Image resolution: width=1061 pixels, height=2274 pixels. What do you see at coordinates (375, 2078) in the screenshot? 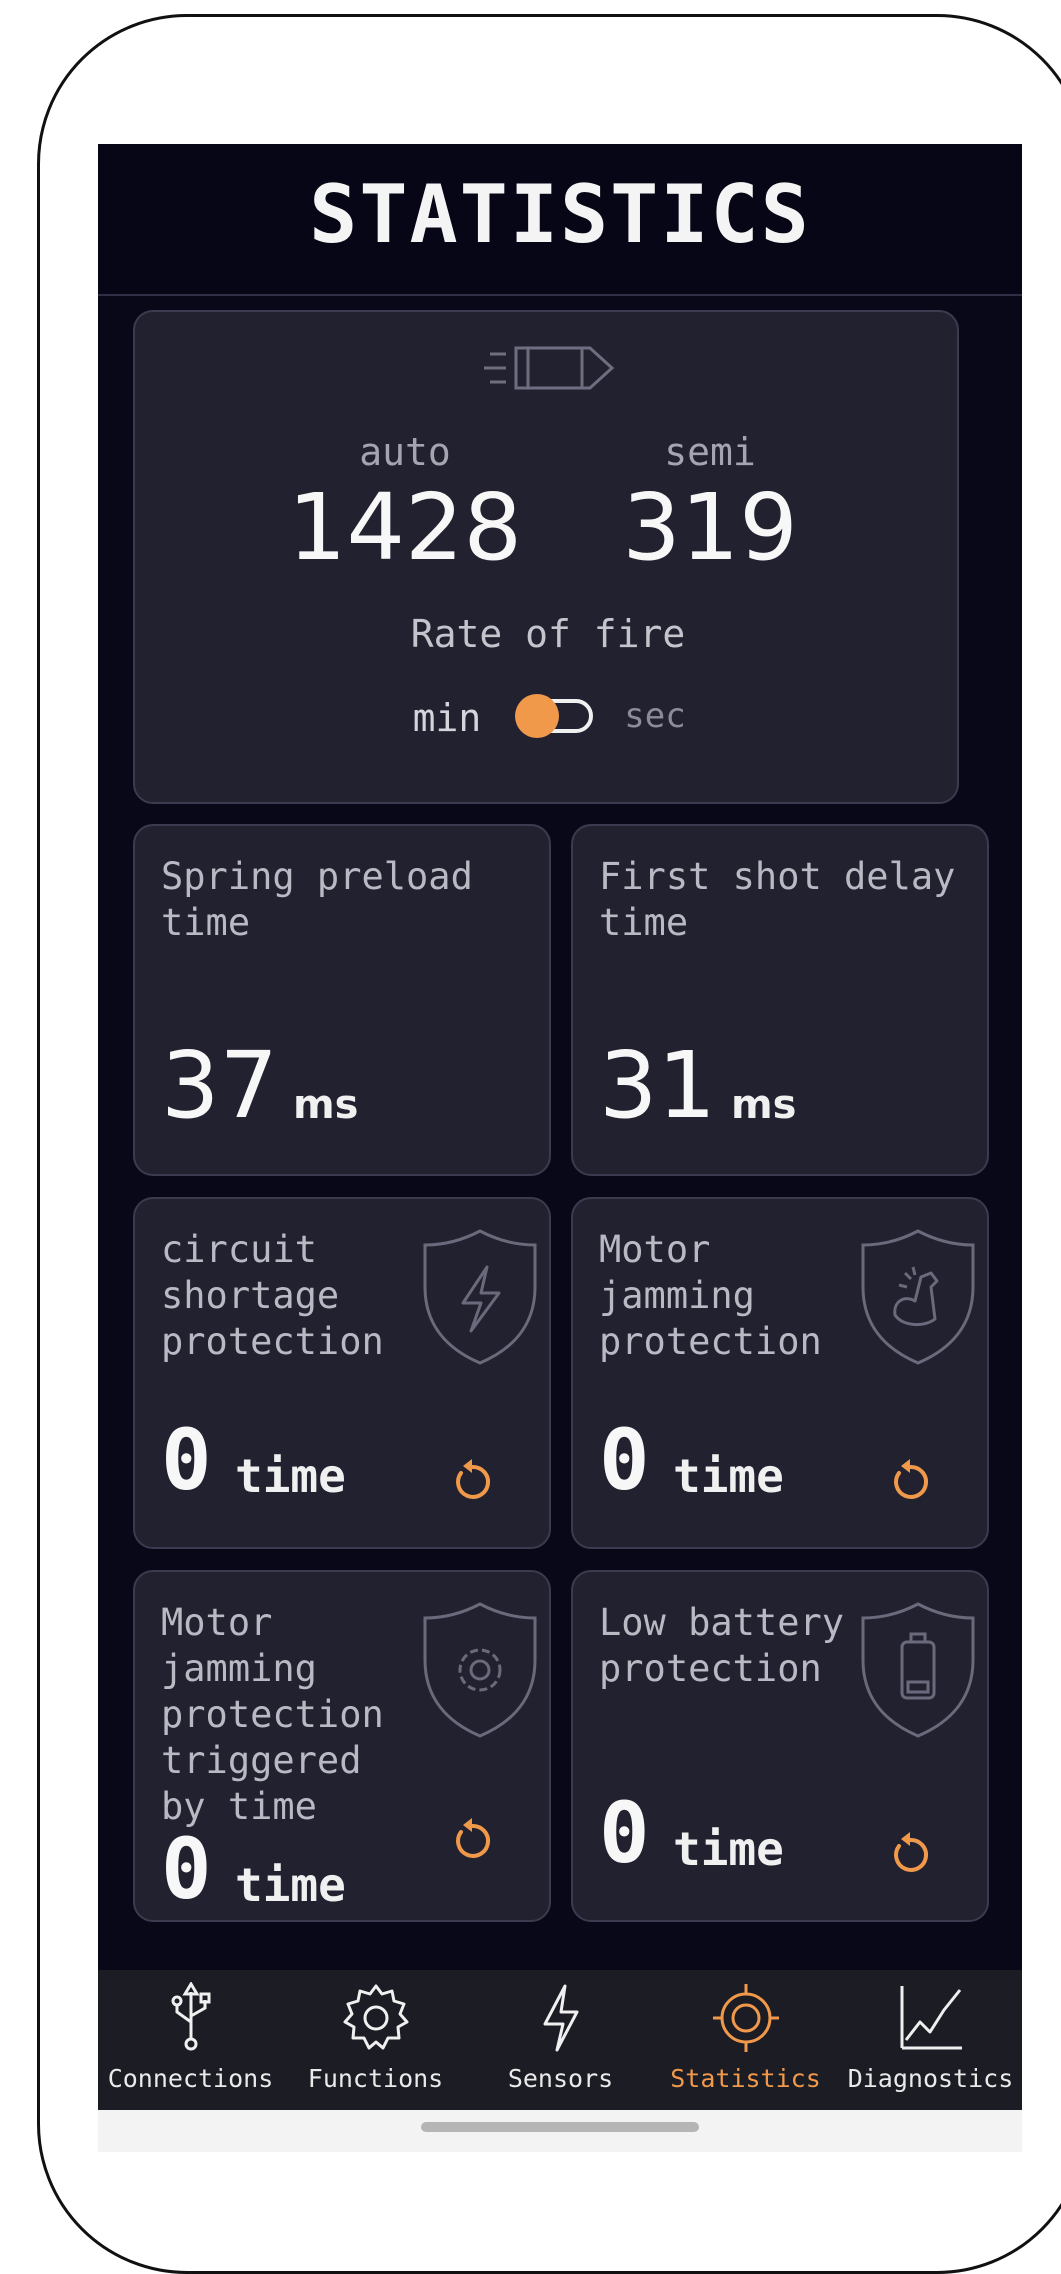
I see `nav-label: Functions` at bounding box center [375, 2078].